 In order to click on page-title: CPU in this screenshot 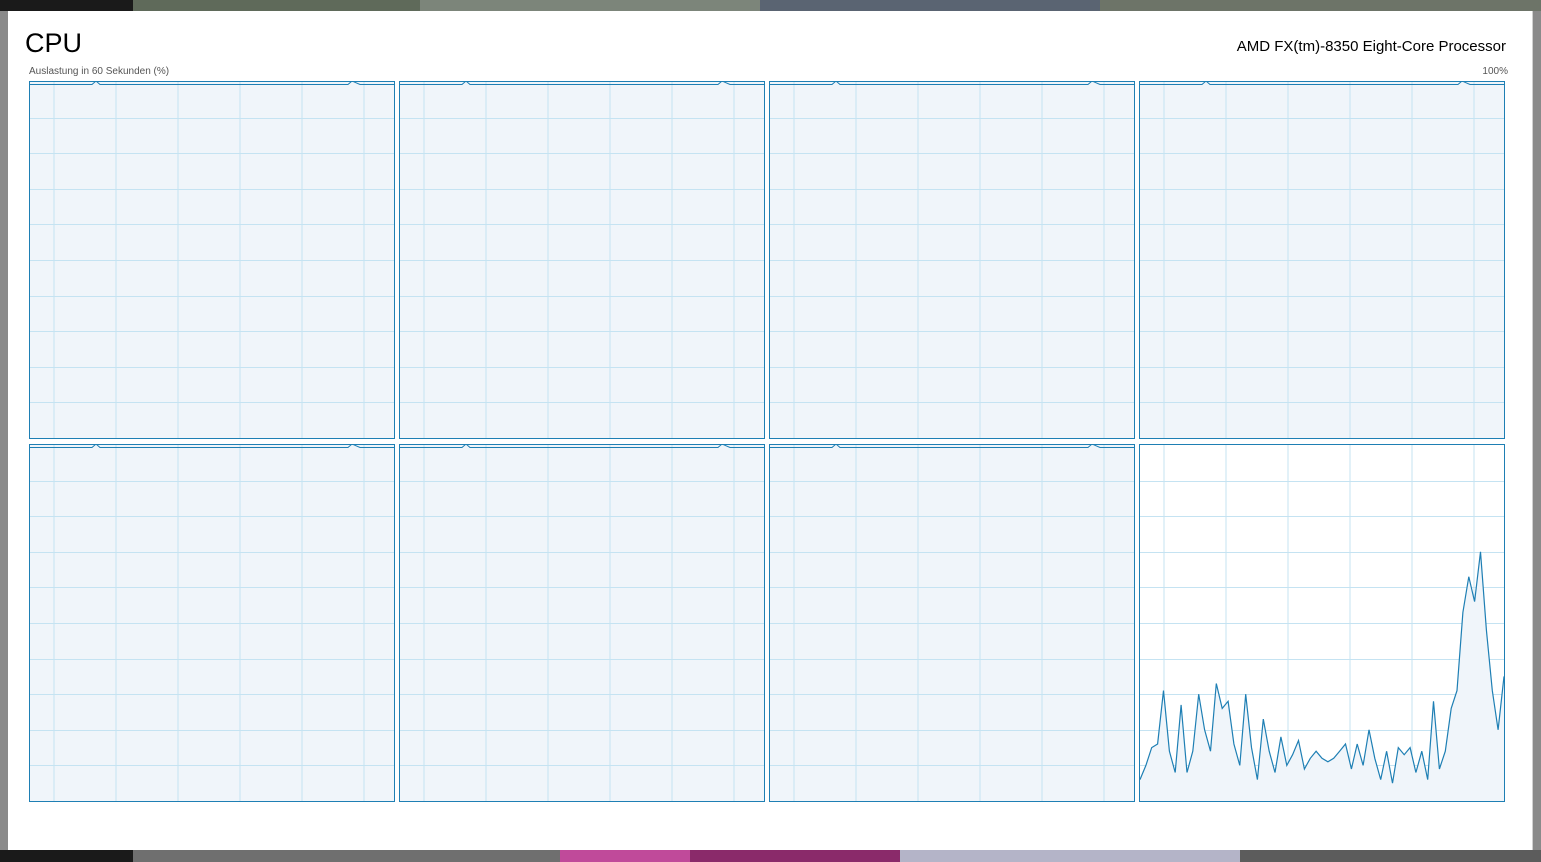, I will do `click(54, 43)`.